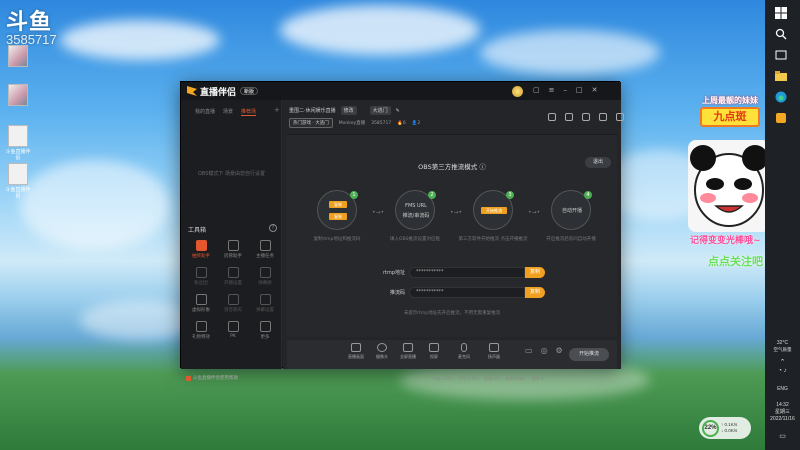 The width and height of the screenshot is (800, 450). Describe the element at coordinates (782, 11) in the screenshot. I see `windows-start-icon` at that location.